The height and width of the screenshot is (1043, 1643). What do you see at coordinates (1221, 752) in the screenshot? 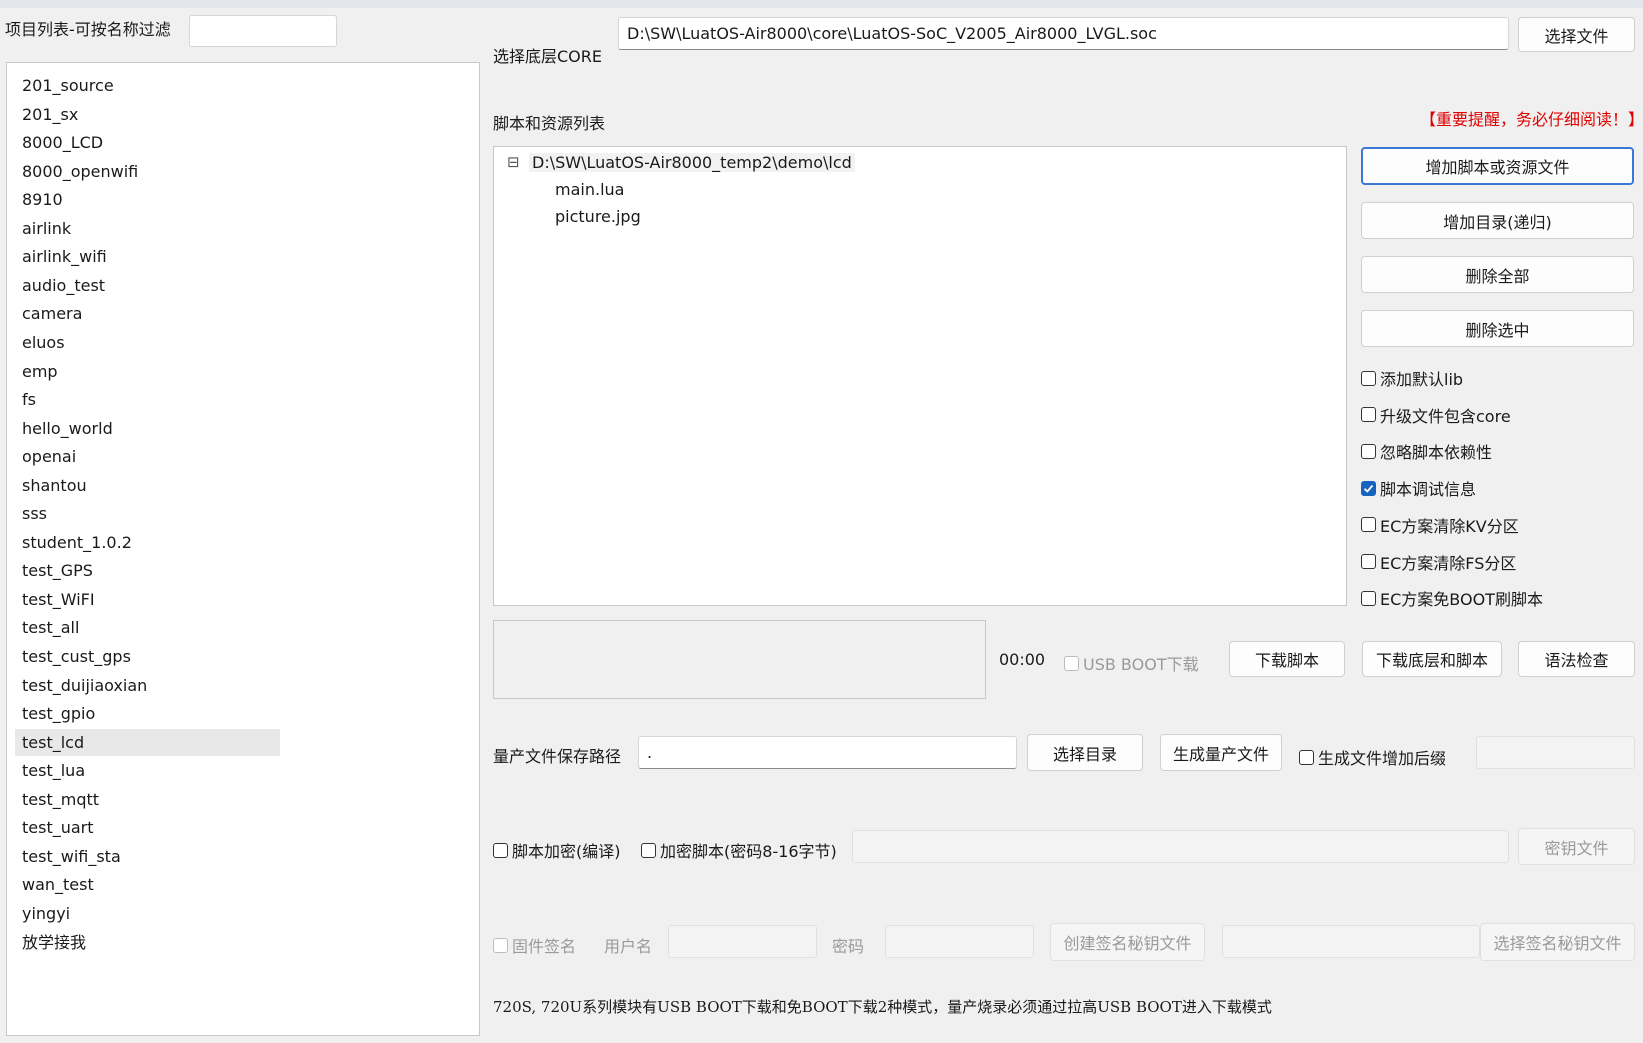
I see `generate-mass-file-button: 生成量产文件` at bounding box center [1221, 752].